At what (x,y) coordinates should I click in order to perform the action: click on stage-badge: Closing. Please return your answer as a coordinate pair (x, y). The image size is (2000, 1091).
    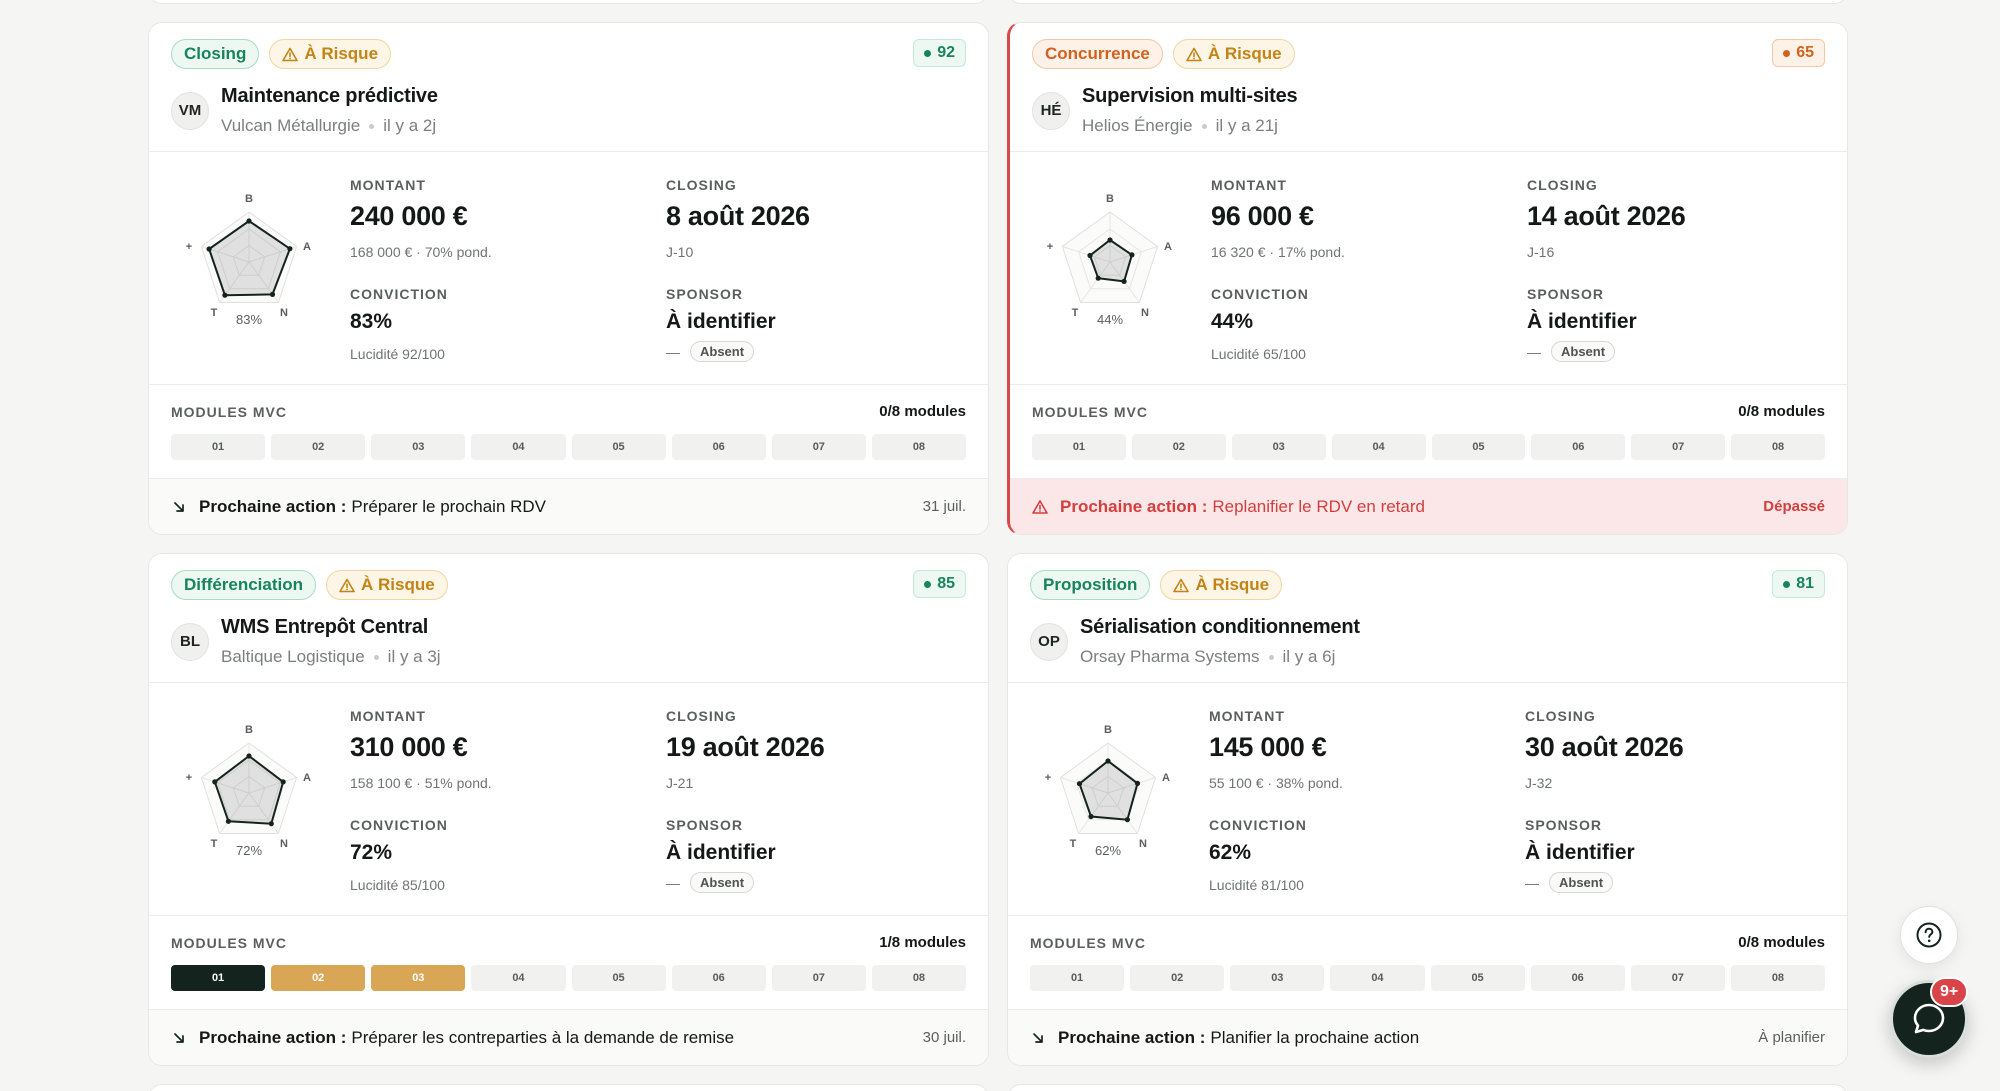
    Looking at the image, I should click on (215, 54).